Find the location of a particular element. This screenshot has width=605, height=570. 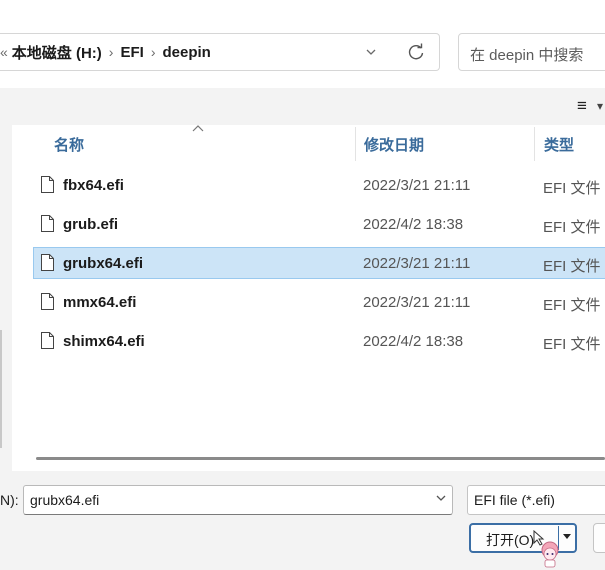

filename-value: grubx64.efi is located at coordinates (64, 500).